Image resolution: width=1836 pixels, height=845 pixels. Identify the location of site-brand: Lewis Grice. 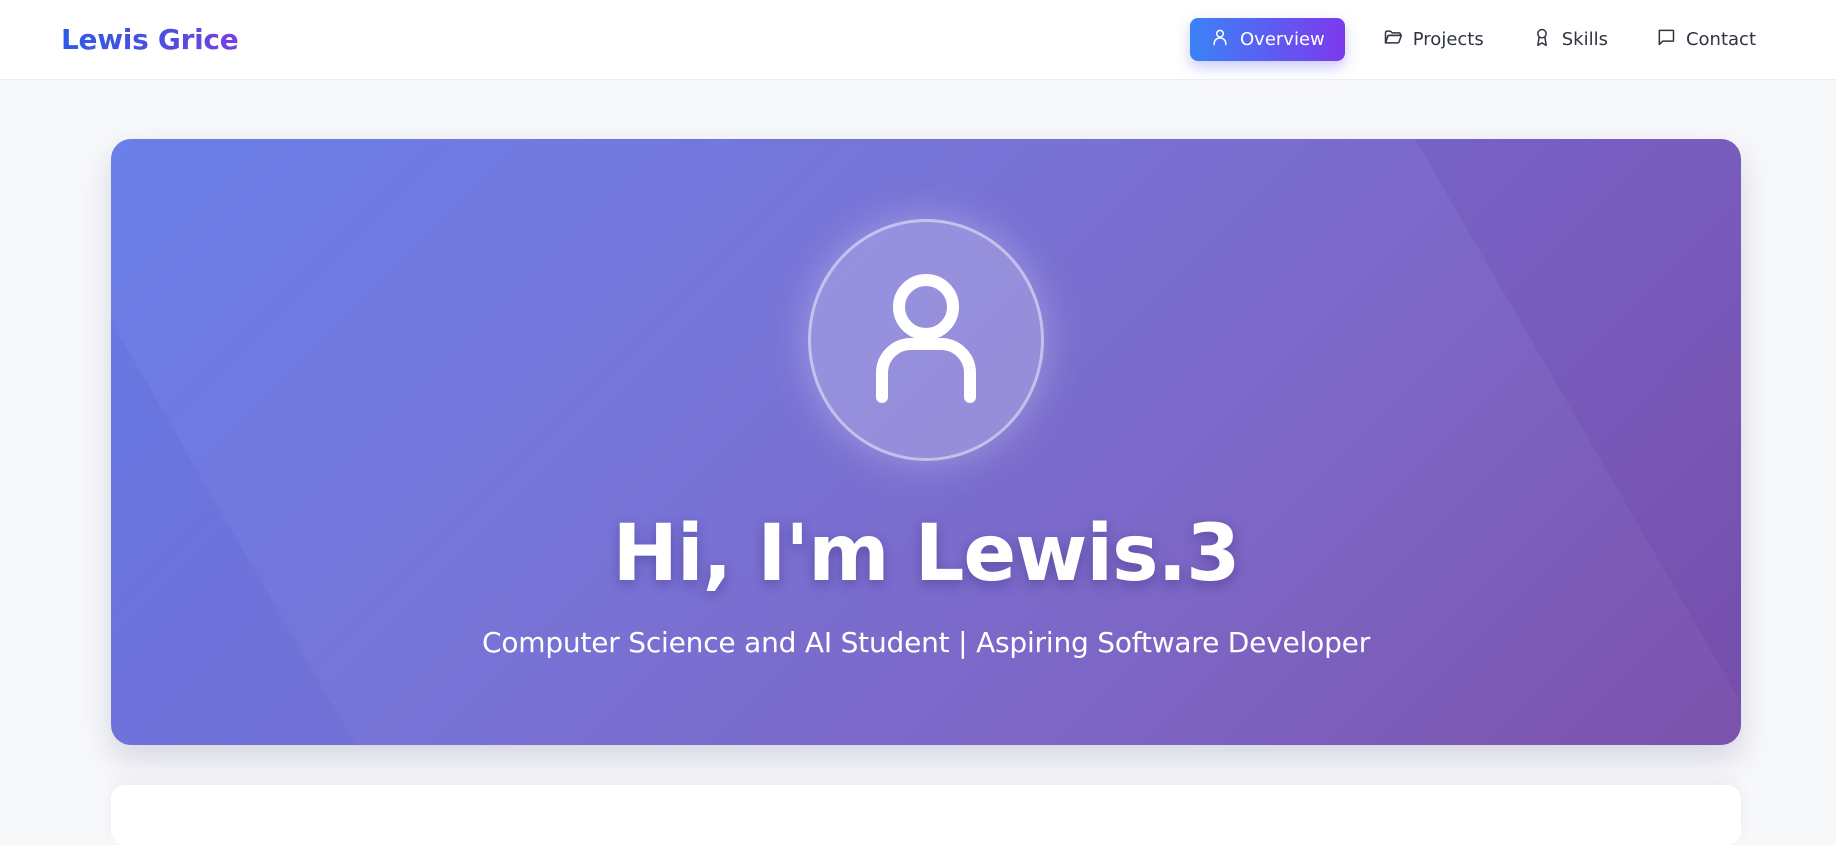
(150, 39).